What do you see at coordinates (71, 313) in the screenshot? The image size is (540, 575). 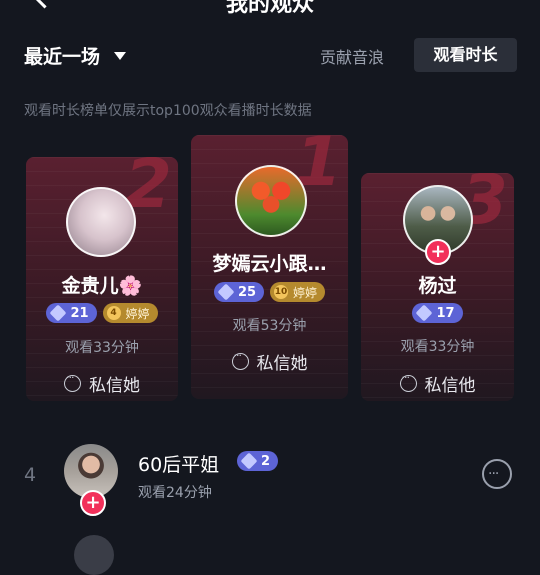 I see `level-badge: 21` at bounding box center [71, 313].